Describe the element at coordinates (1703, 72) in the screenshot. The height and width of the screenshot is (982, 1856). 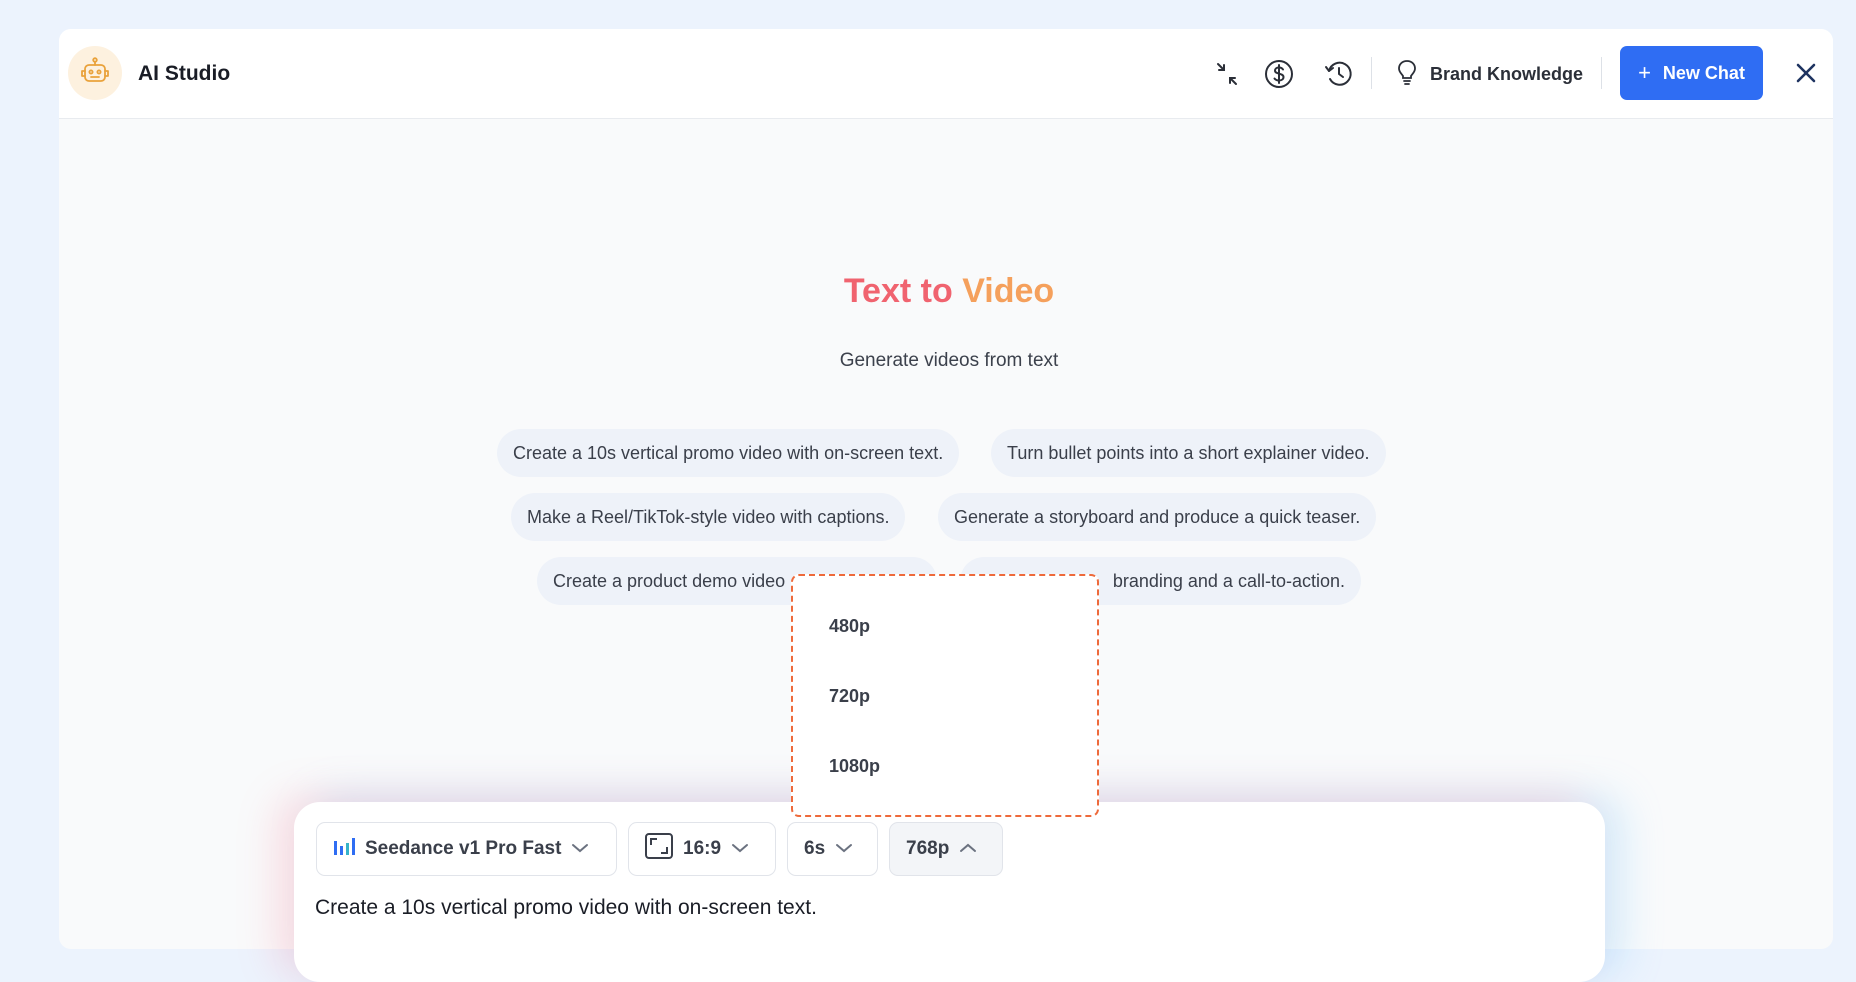
I see `new-chat-label: New Chat` at that location.